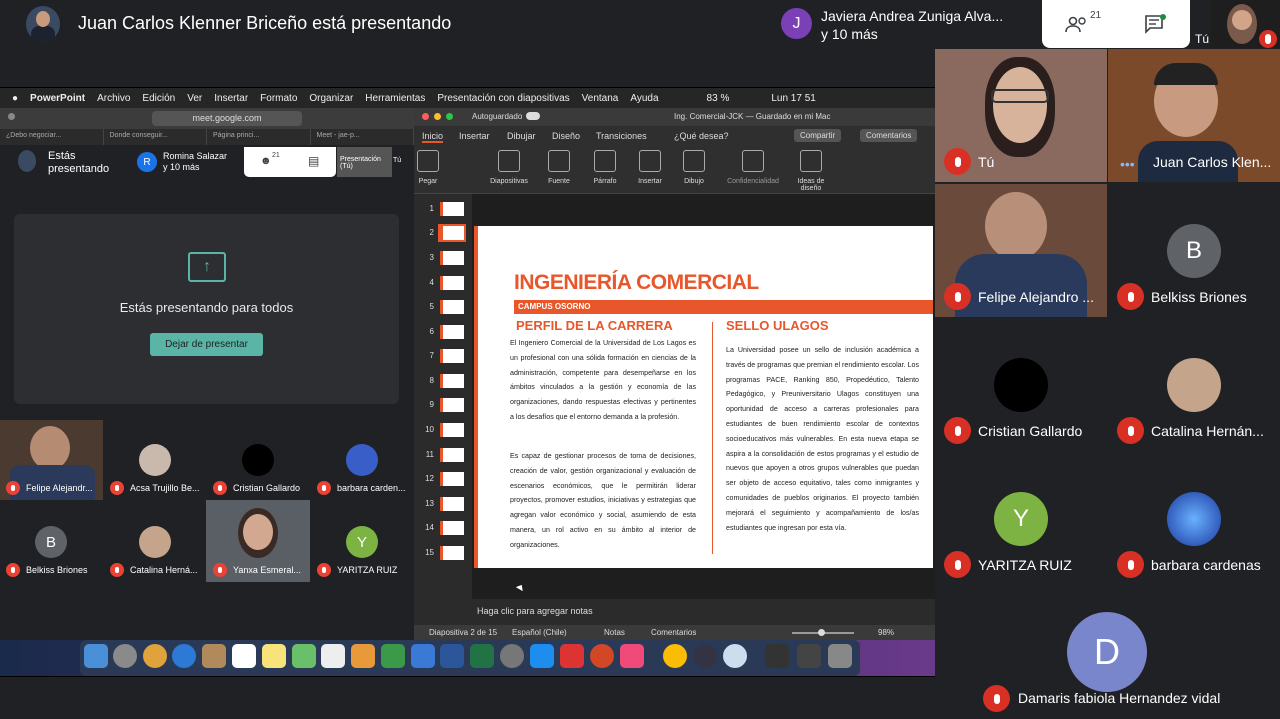 The width and height of the screenshot is (1280, 719). What do you see at coordinates (644, 98) in the screenshot?
I see `menu-ayuda: Ayuda` at bounding box center [644, 98].